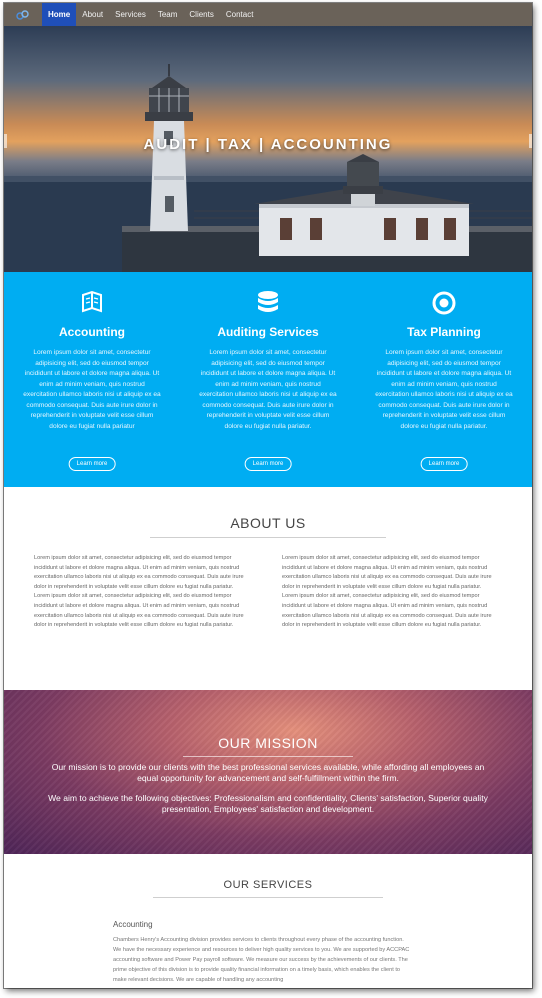 The height and width of the screenshot is (998, 542). What do you see at coordinates (59, 14) in the screenshot?
I see `nav-item-home: Home` at bounding box center [59, 14].